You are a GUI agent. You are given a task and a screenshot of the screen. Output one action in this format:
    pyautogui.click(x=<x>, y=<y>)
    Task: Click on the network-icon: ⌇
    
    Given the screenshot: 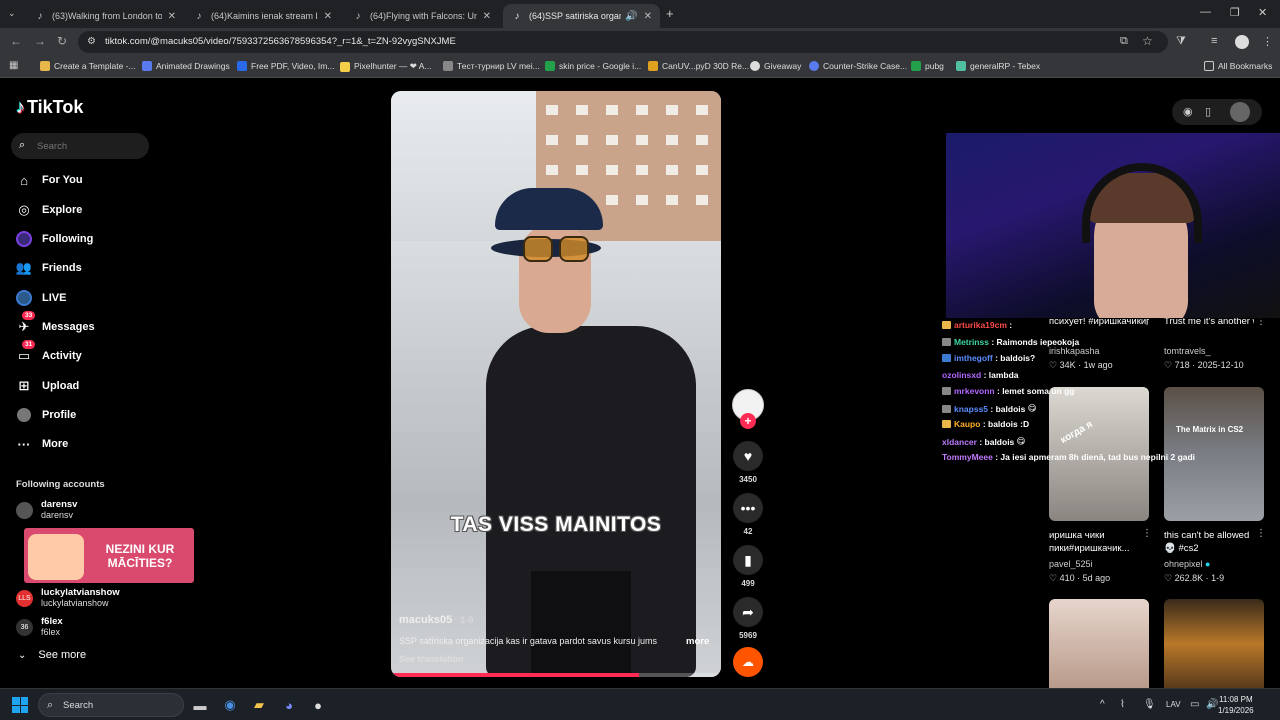 What is the action you would take?
    pyautogui.click(x=1122, y=704)
    